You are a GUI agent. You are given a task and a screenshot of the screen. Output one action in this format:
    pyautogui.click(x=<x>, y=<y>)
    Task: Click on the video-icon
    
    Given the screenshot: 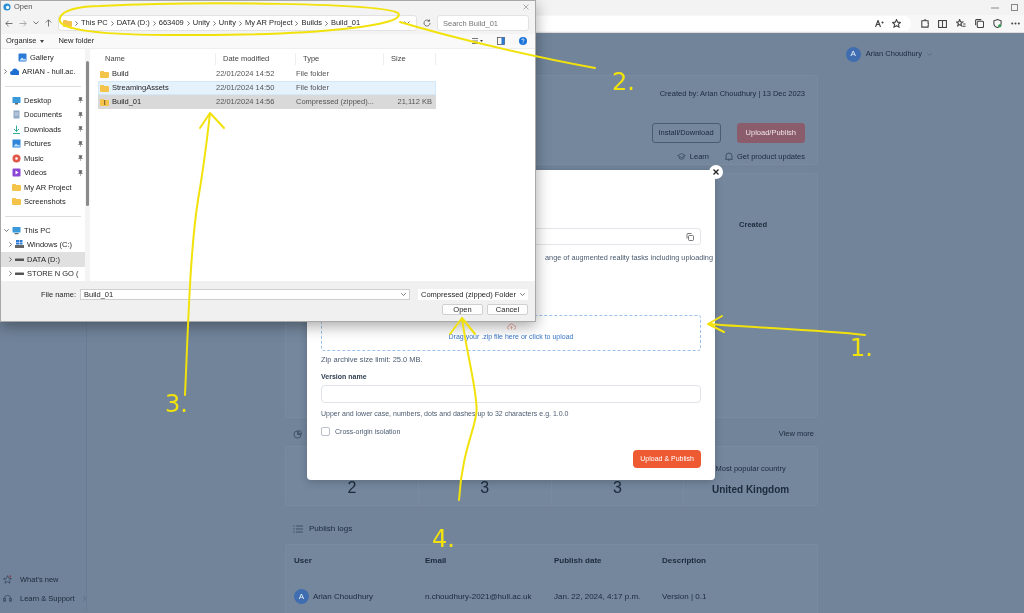 What is the action you would take?
    pyautogui.click(x=16, y=173)
    